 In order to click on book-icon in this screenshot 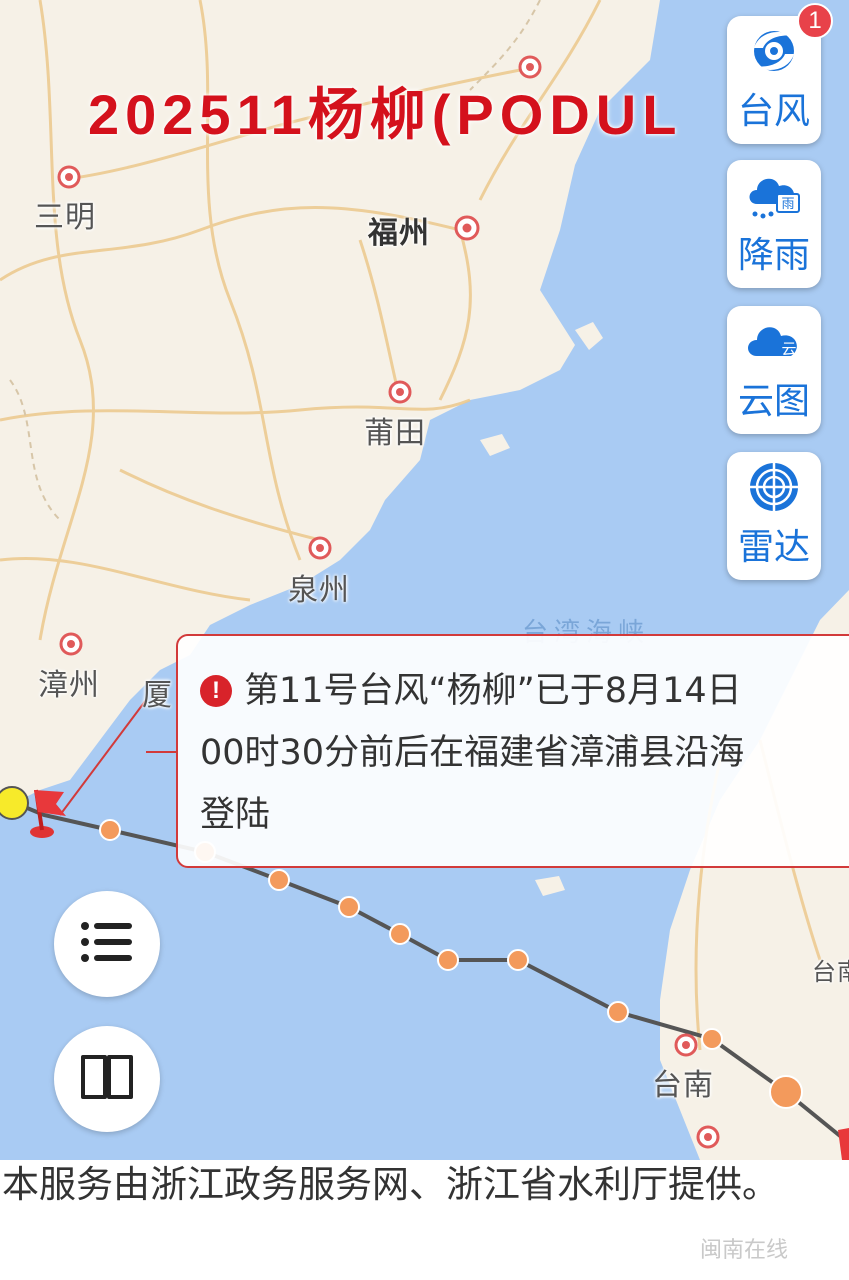, I will do `click(107, 1079)`.